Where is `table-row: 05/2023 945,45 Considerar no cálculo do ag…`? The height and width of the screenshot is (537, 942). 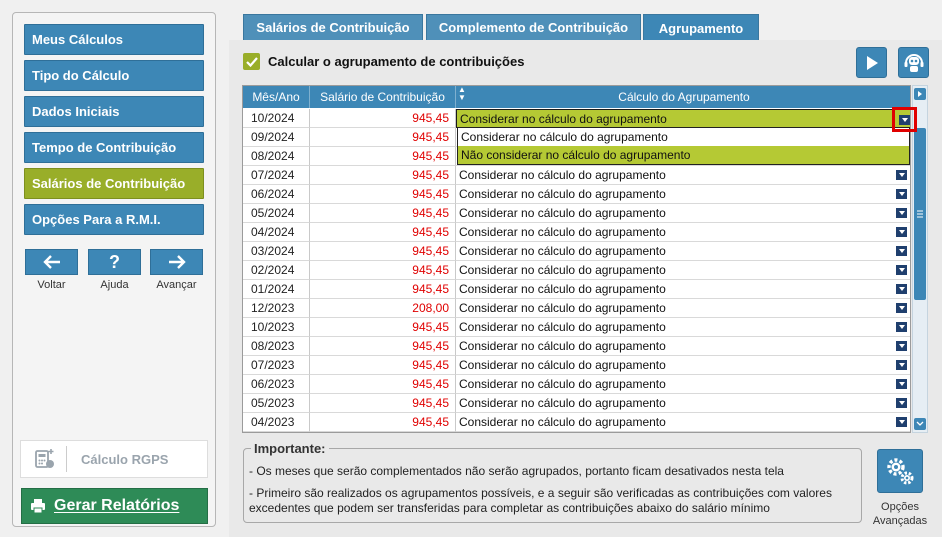
table-row: 05/2023 945,45 Considerar no cálculo do ag… is located at coordinates (576, 403).